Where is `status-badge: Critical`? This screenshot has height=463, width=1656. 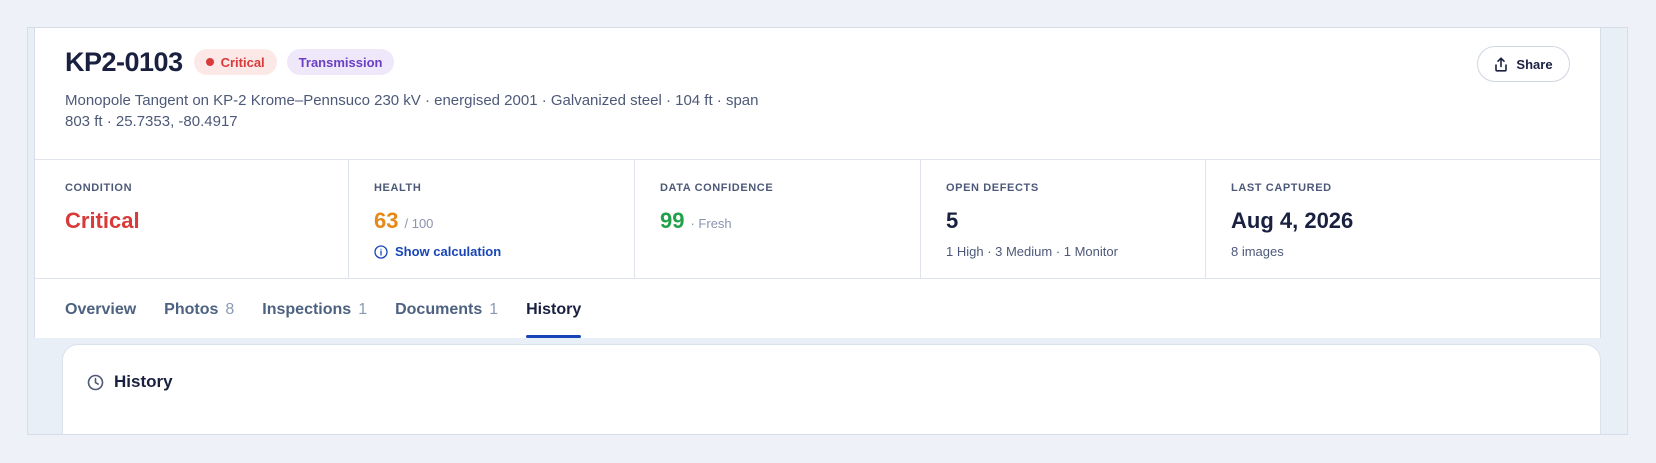
status-badge: Critical is located at coordinates (235, 62).